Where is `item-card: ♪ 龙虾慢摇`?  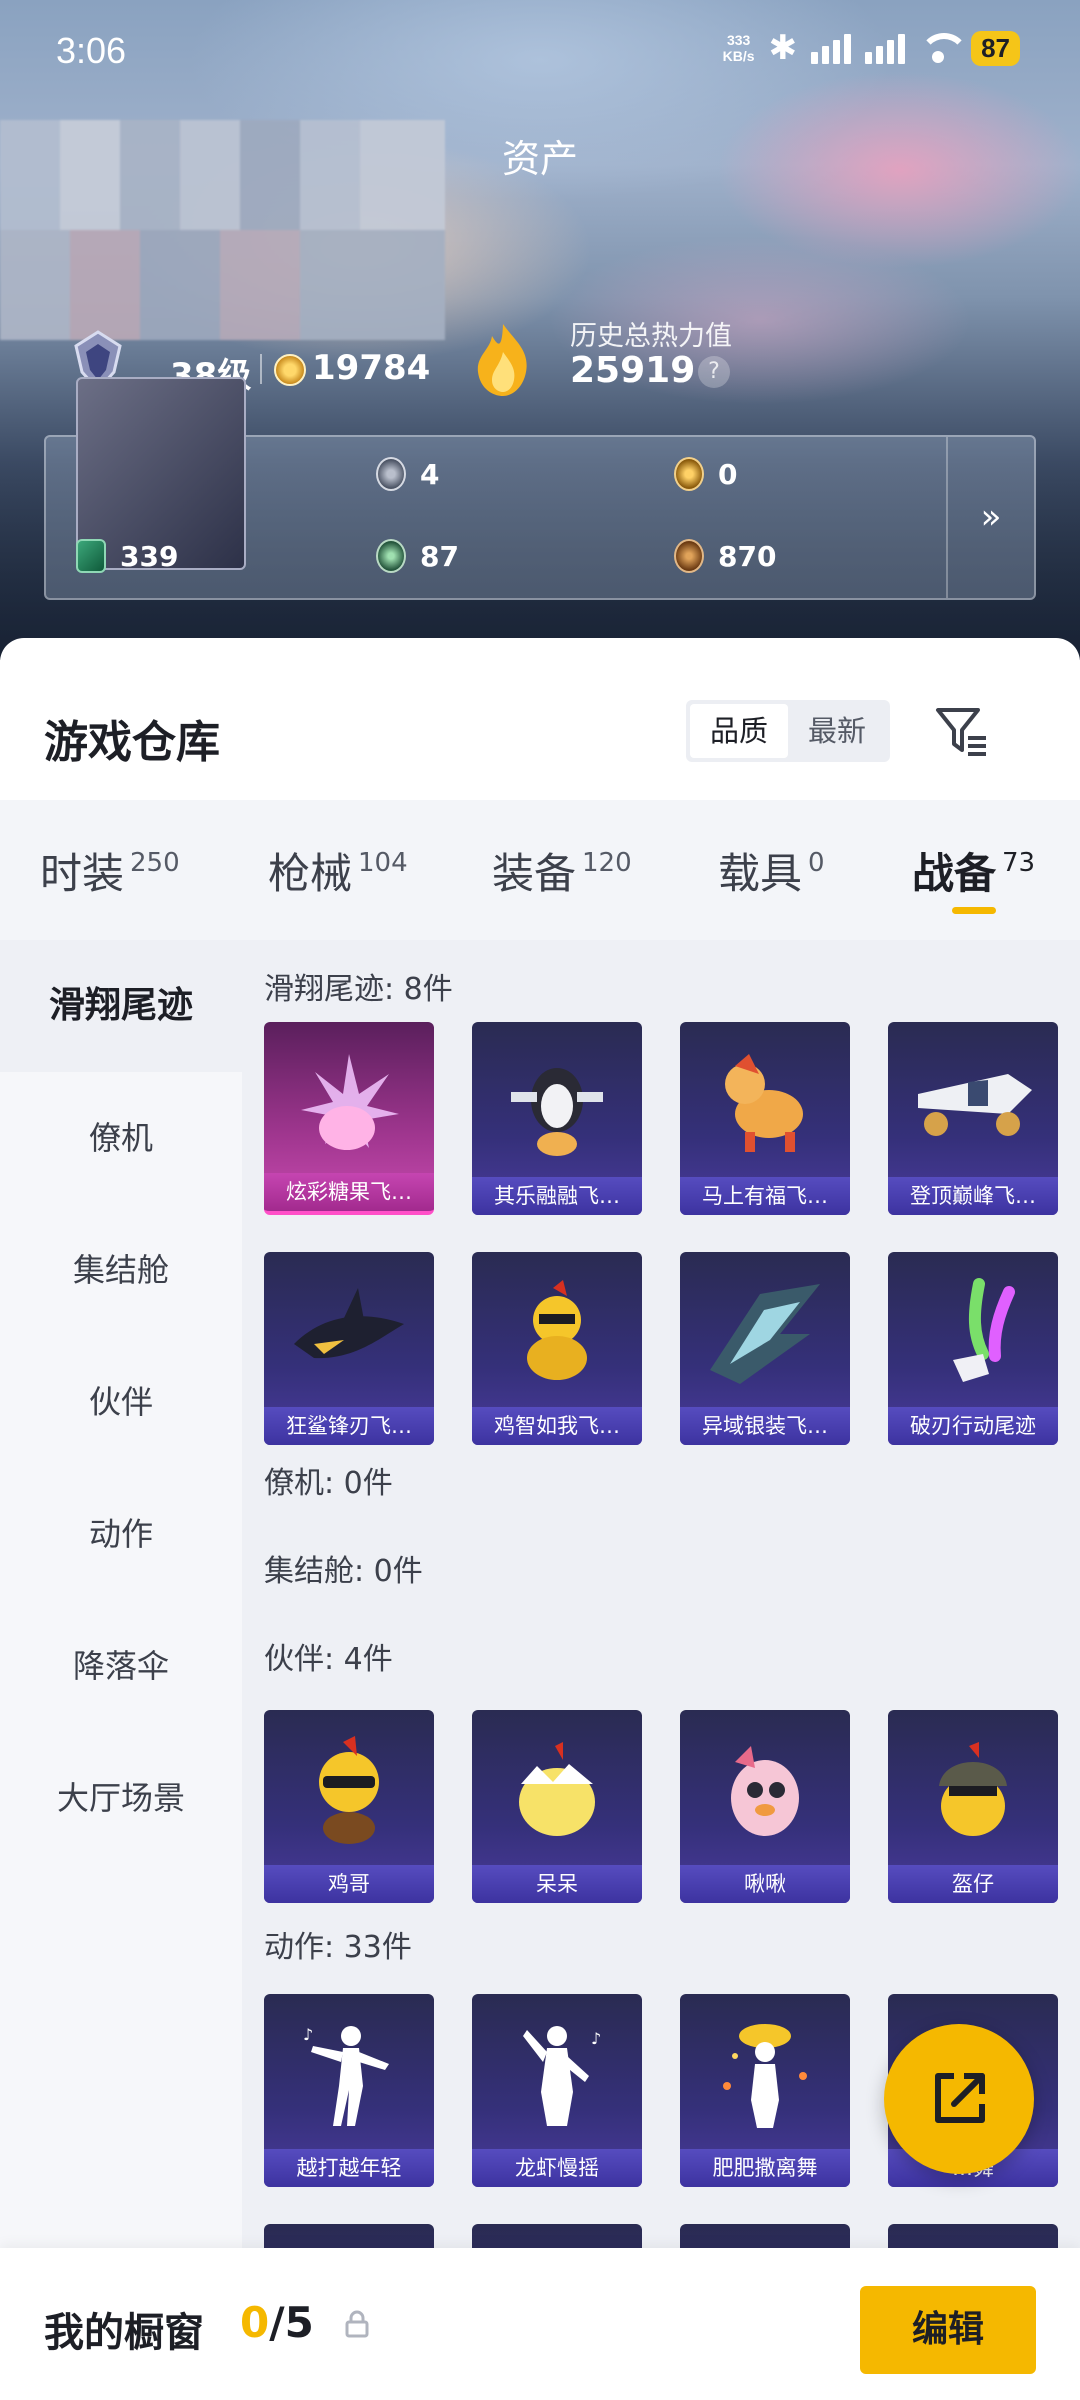 item-card: ♪ 龙虾慢摇 is located at coordinates (557, 2090).